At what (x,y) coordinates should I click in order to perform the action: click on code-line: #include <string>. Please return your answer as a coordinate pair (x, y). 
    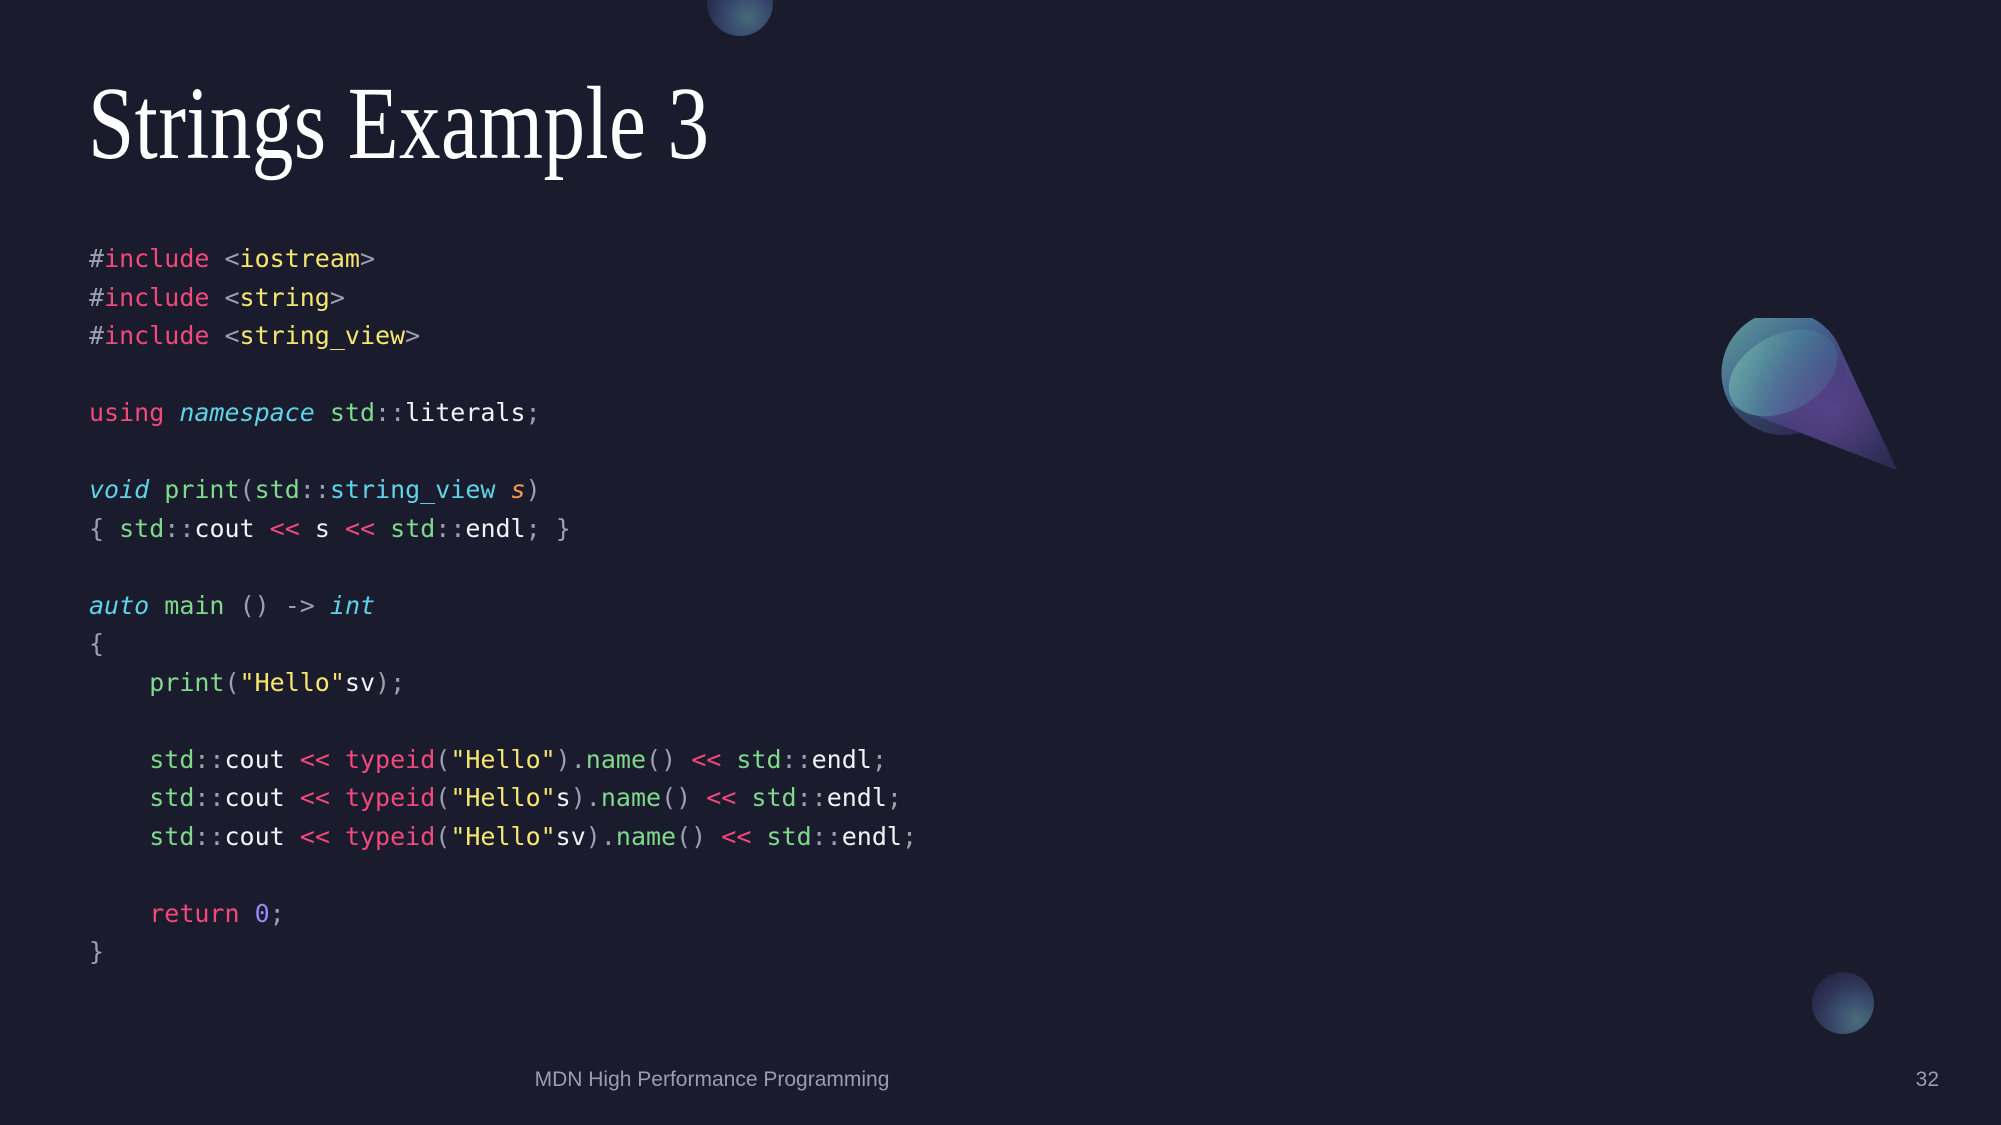
    Looking at the image, I should click on (503, 298).